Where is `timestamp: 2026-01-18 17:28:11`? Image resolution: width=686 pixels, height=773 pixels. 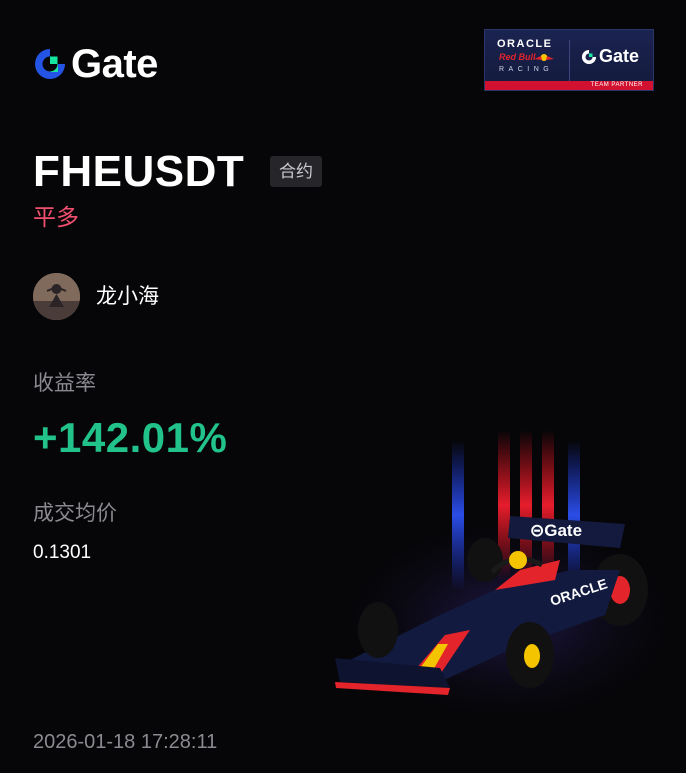 timestamp: 2026-01-18 17:28:11 is located at coordinates (125, 742).